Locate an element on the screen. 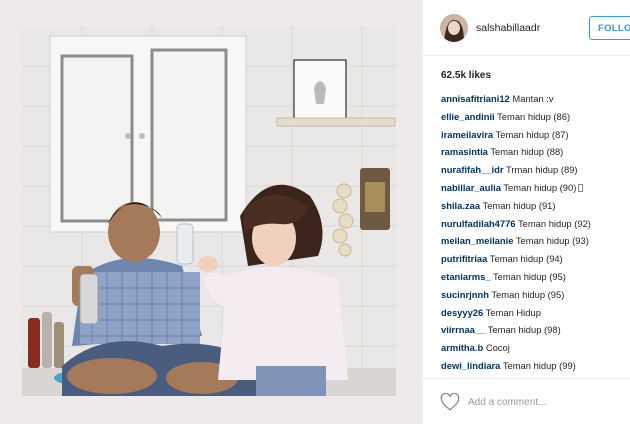 This screenshot has width=630, height=424. comment-item: etaniarms_ Teman hidup (95) is located at coordinates (534, 277).